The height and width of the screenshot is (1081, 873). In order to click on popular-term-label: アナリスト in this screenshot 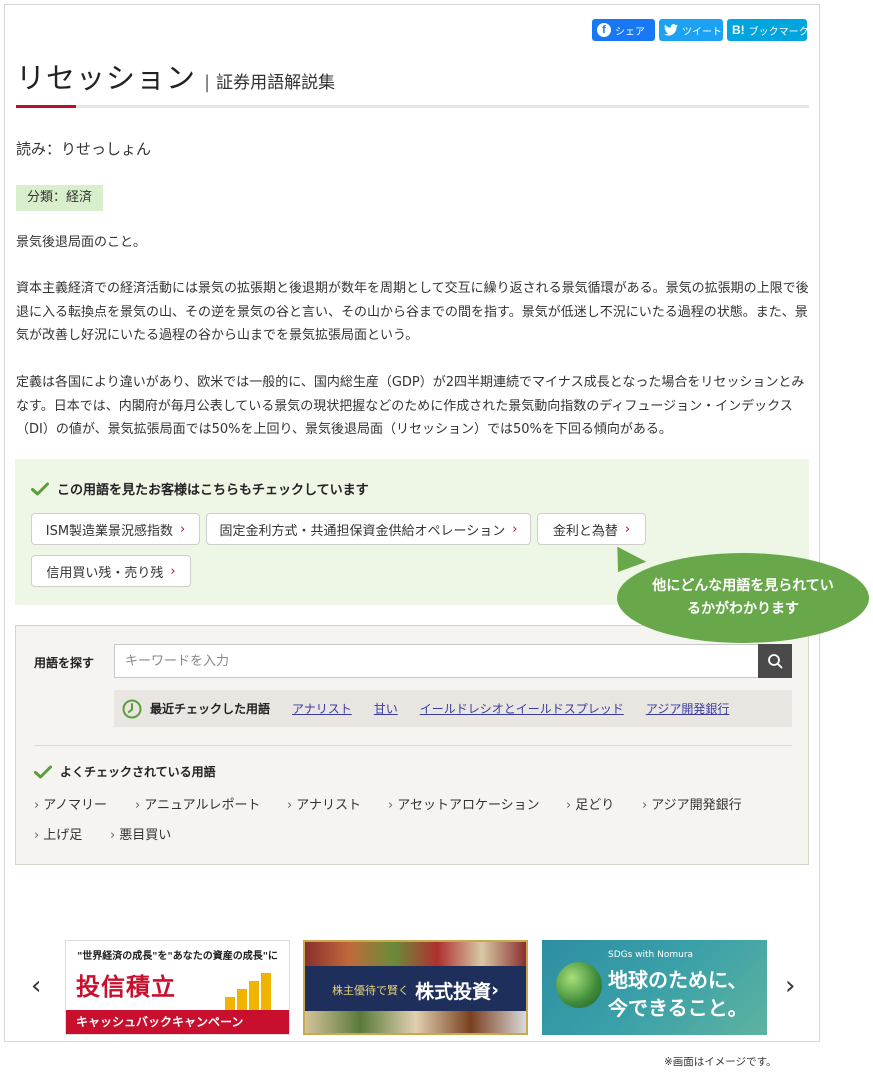, I will do `click(328, 805)`.